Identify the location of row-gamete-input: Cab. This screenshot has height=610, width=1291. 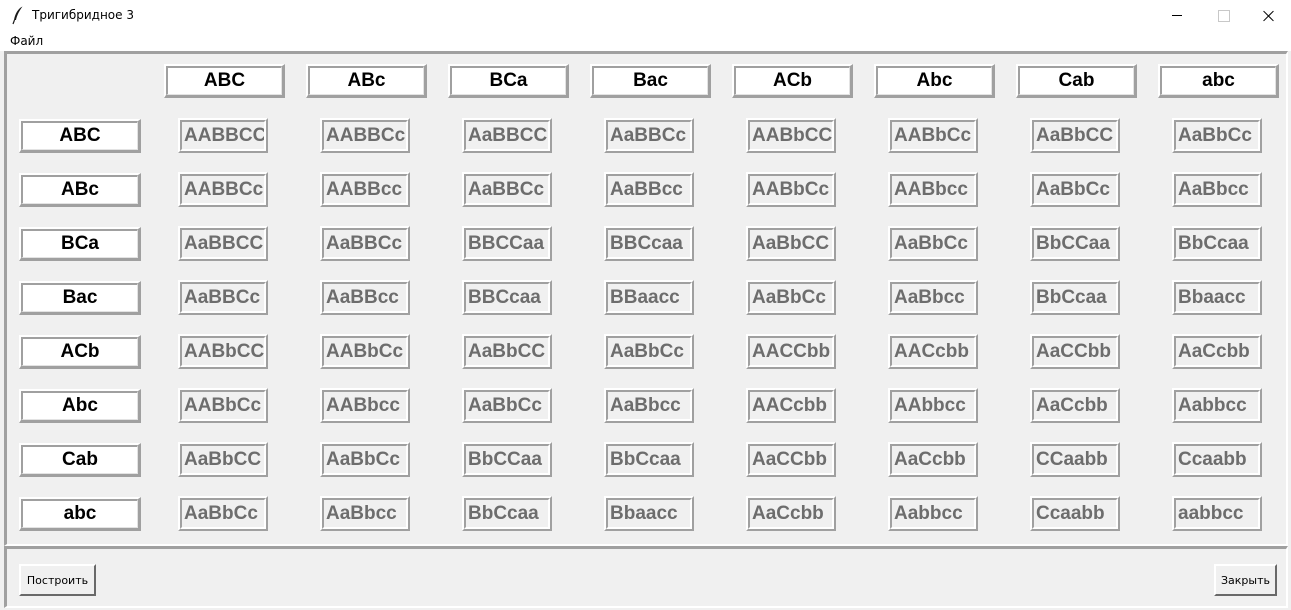
(79, 459).